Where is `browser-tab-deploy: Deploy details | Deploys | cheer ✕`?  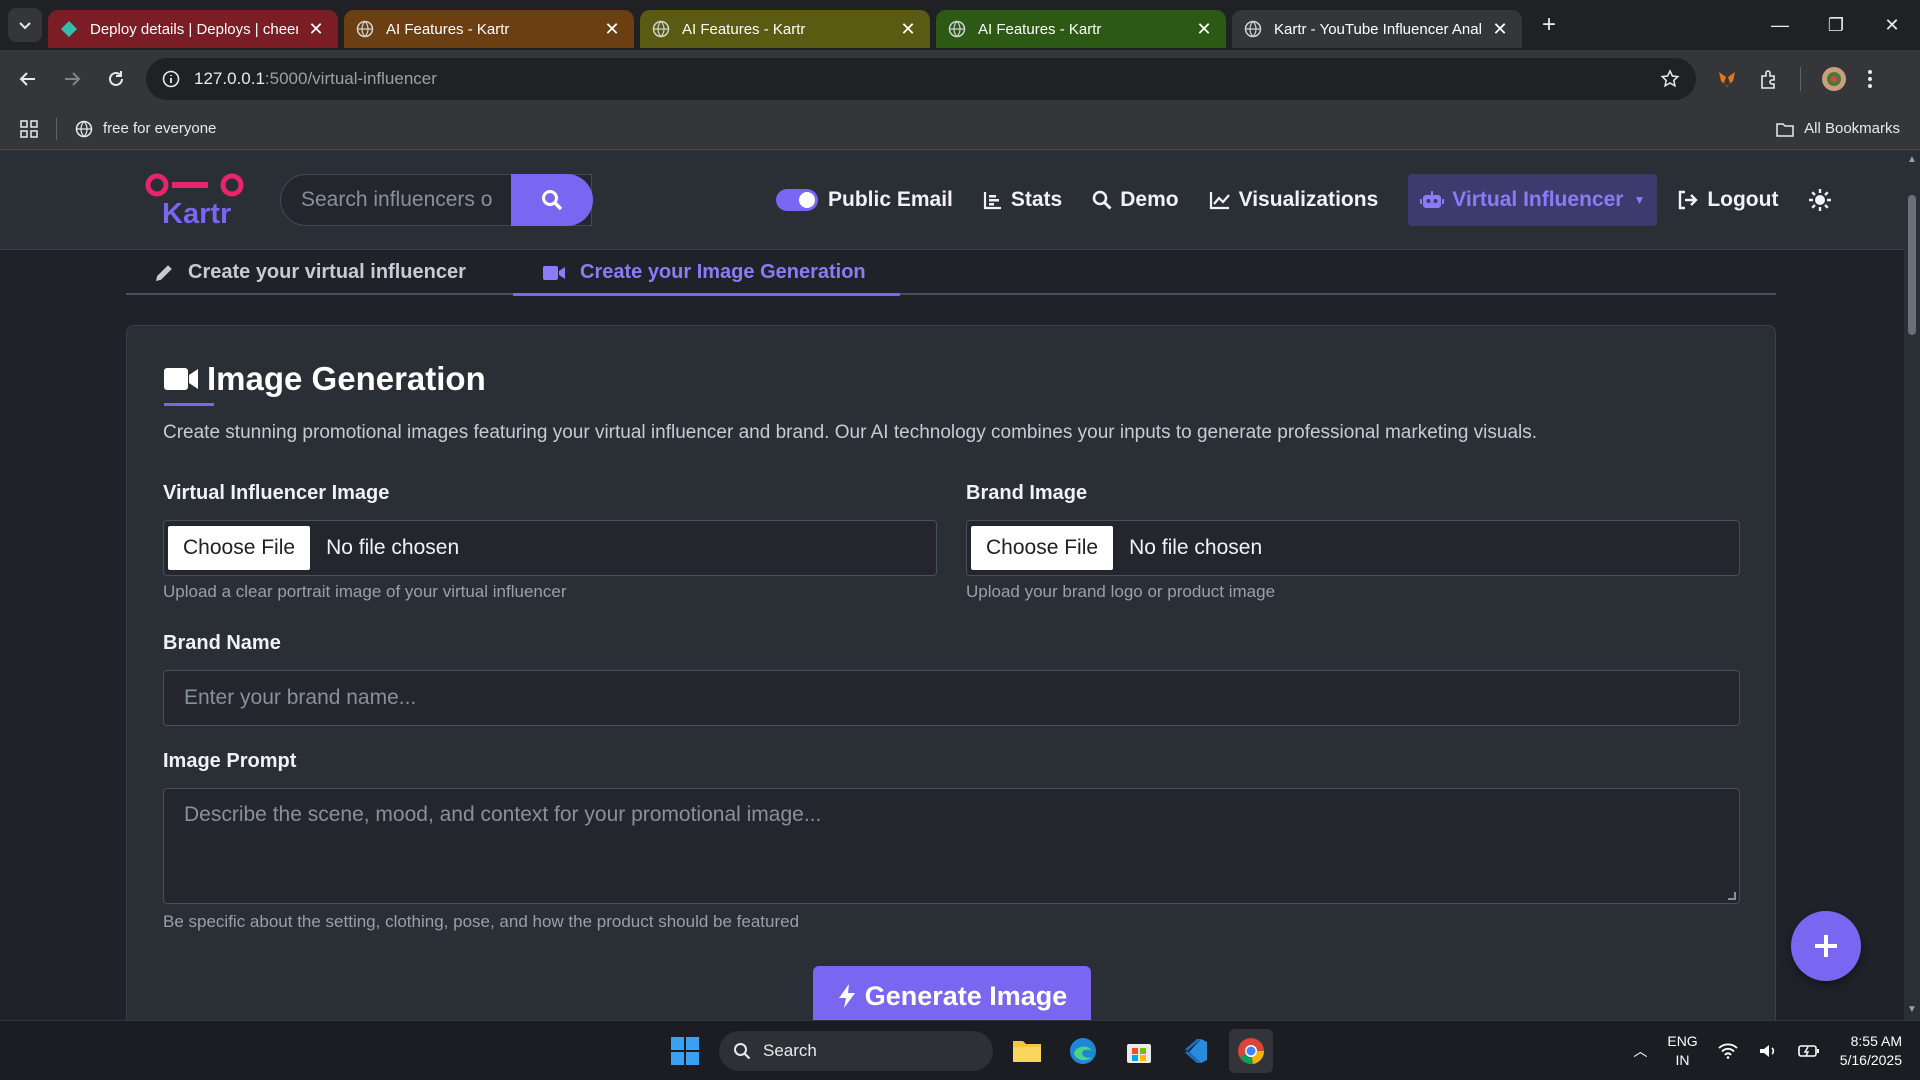 browser-tab-deploy: Deploy details | Deploys | cheer ✕ is located at coordinates (193, 29).